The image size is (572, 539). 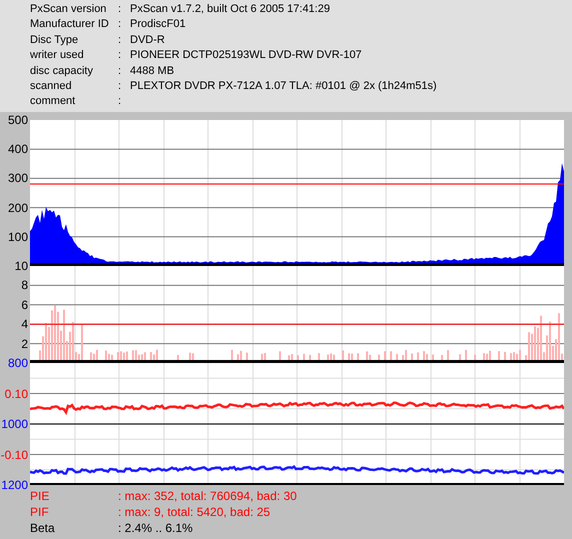 I want to click on axis-label: 400, so click(x=18, y=149).